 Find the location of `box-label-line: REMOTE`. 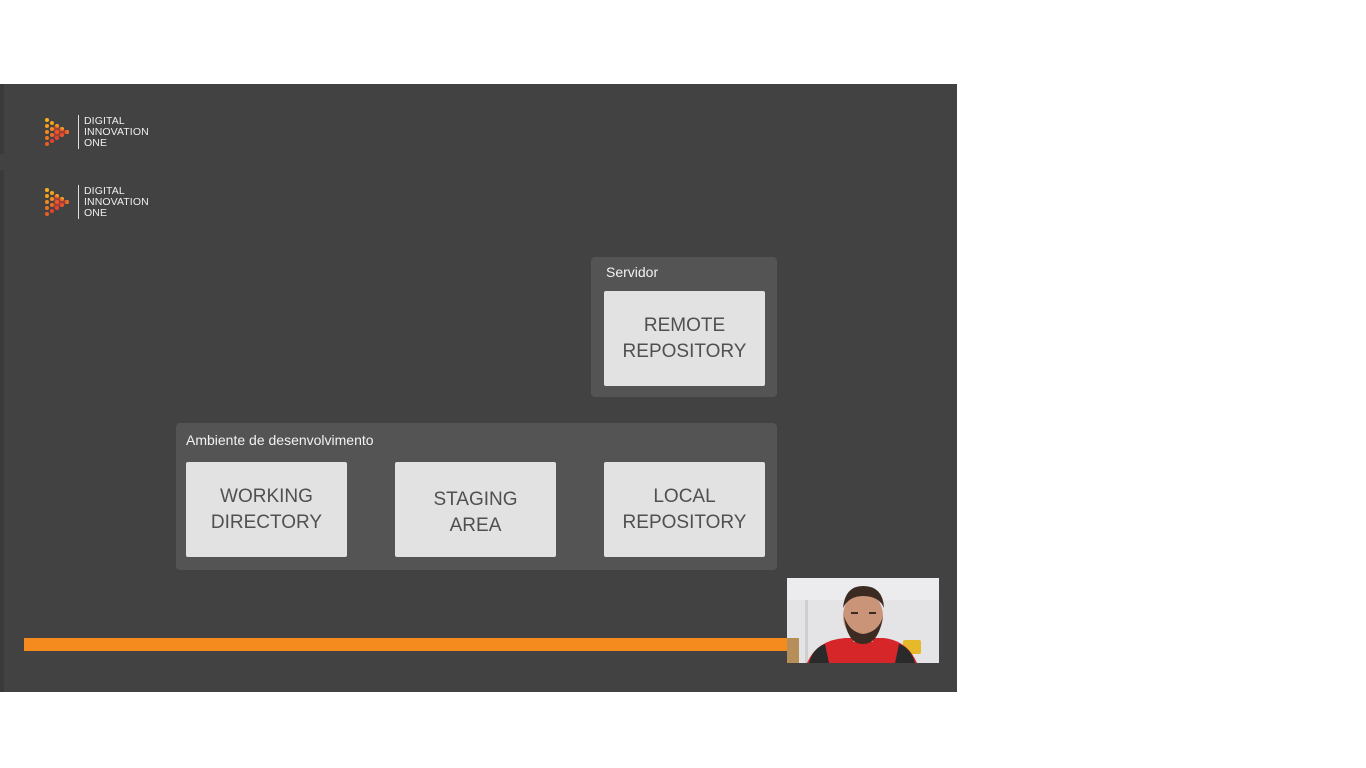

box-label-line: REMOTE is located at coordinates (684, 325).